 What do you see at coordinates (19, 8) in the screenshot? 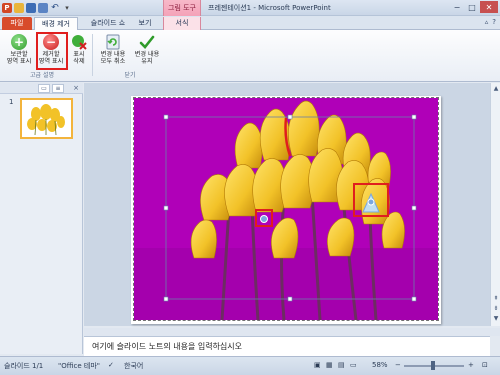
I see `open-folder-icon` at bounding box center [19, 8].